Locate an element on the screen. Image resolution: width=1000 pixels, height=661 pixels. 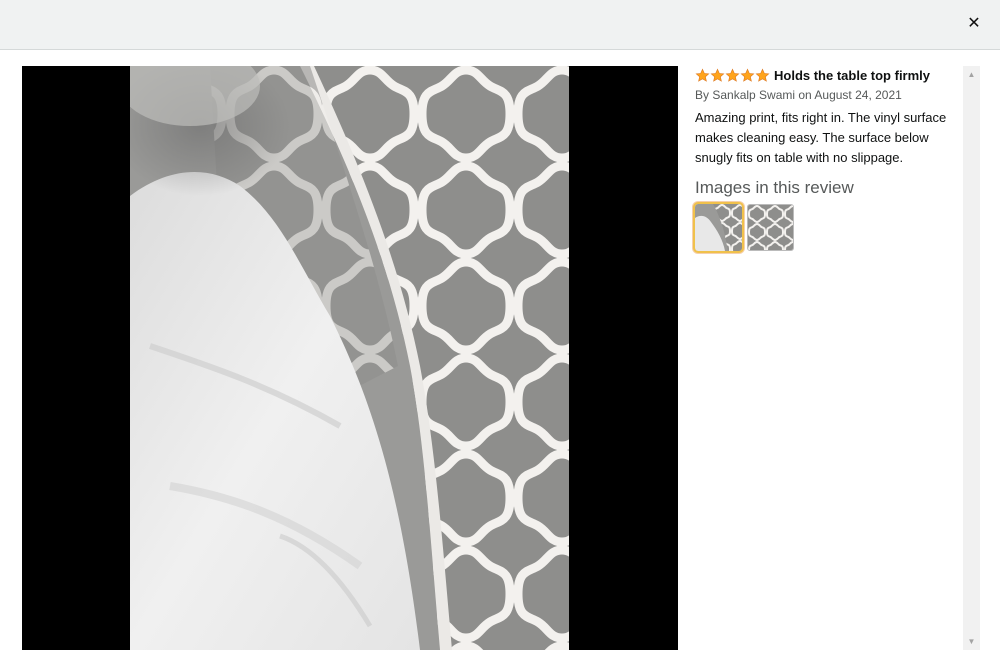
scroll-up-arrow-icon: ▲ is located at coordinates (971, 74).